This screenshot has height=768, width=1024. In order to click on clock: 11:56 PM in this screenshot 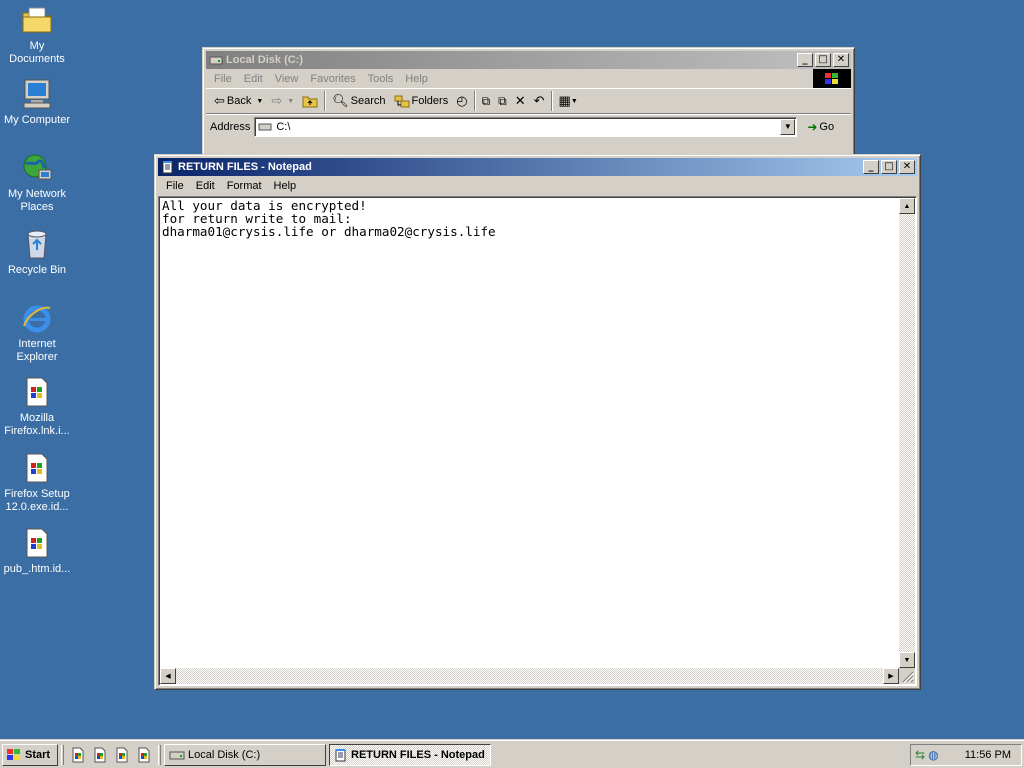, I will do `click(991, 755)`.